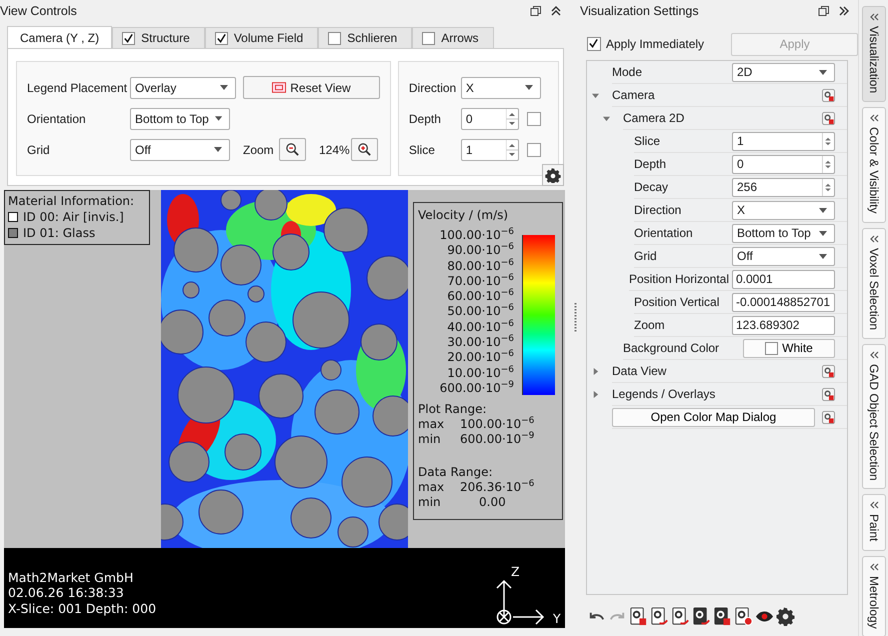 Image resolution: width=888 pixels, height=636 pixels. Describe the element at coordinates (557, 618) in the screenshot. I see `axis-label: Y` at that location.